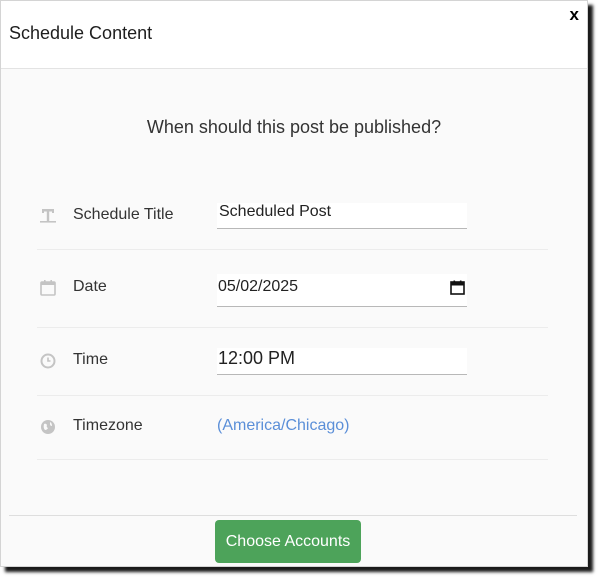  Describe the element at coordinates (457, 290) in the screenshot. I see `calendar-picker-icon` at that location.